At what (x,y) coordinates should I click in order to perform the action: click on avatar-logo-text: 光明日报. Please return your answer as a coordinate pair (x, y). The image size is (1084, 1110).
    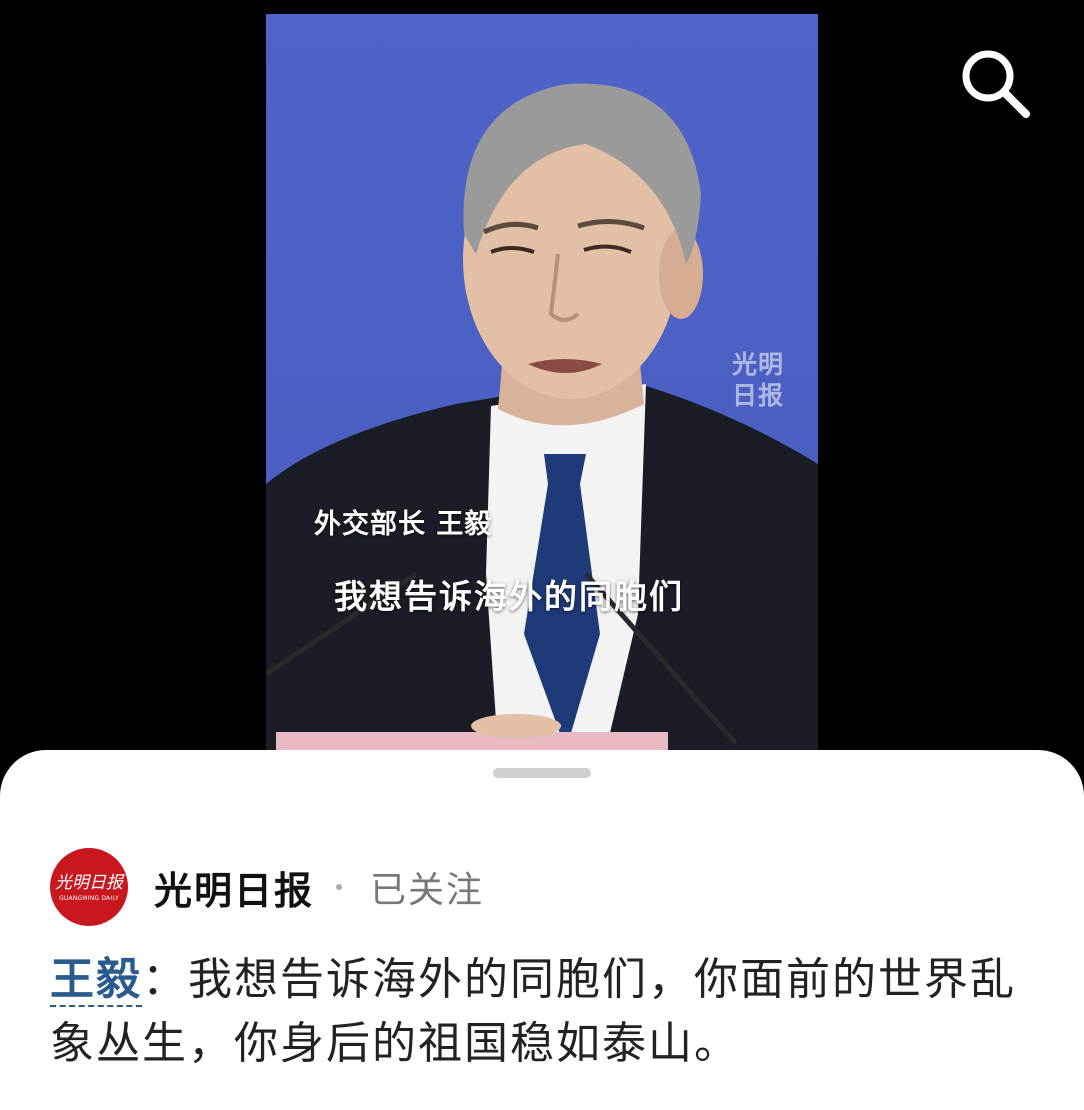
    Looking at the image, I should click on (89, 882).